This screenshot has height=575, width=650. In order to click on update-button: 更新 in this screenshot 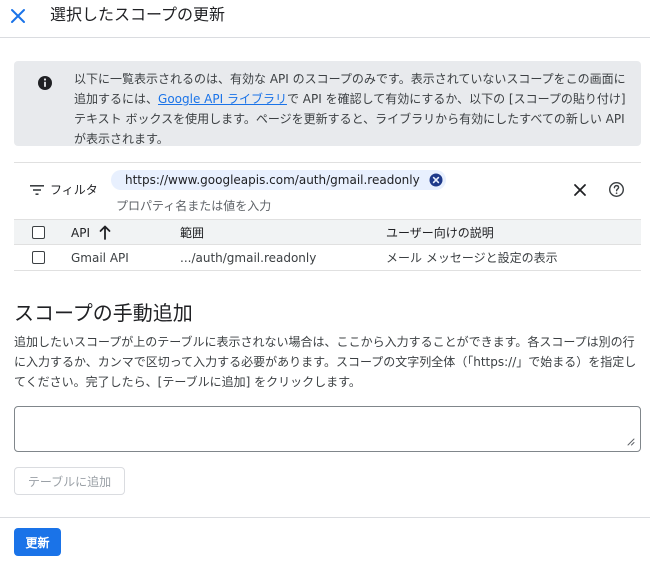, I will do `click(37, 542)`.